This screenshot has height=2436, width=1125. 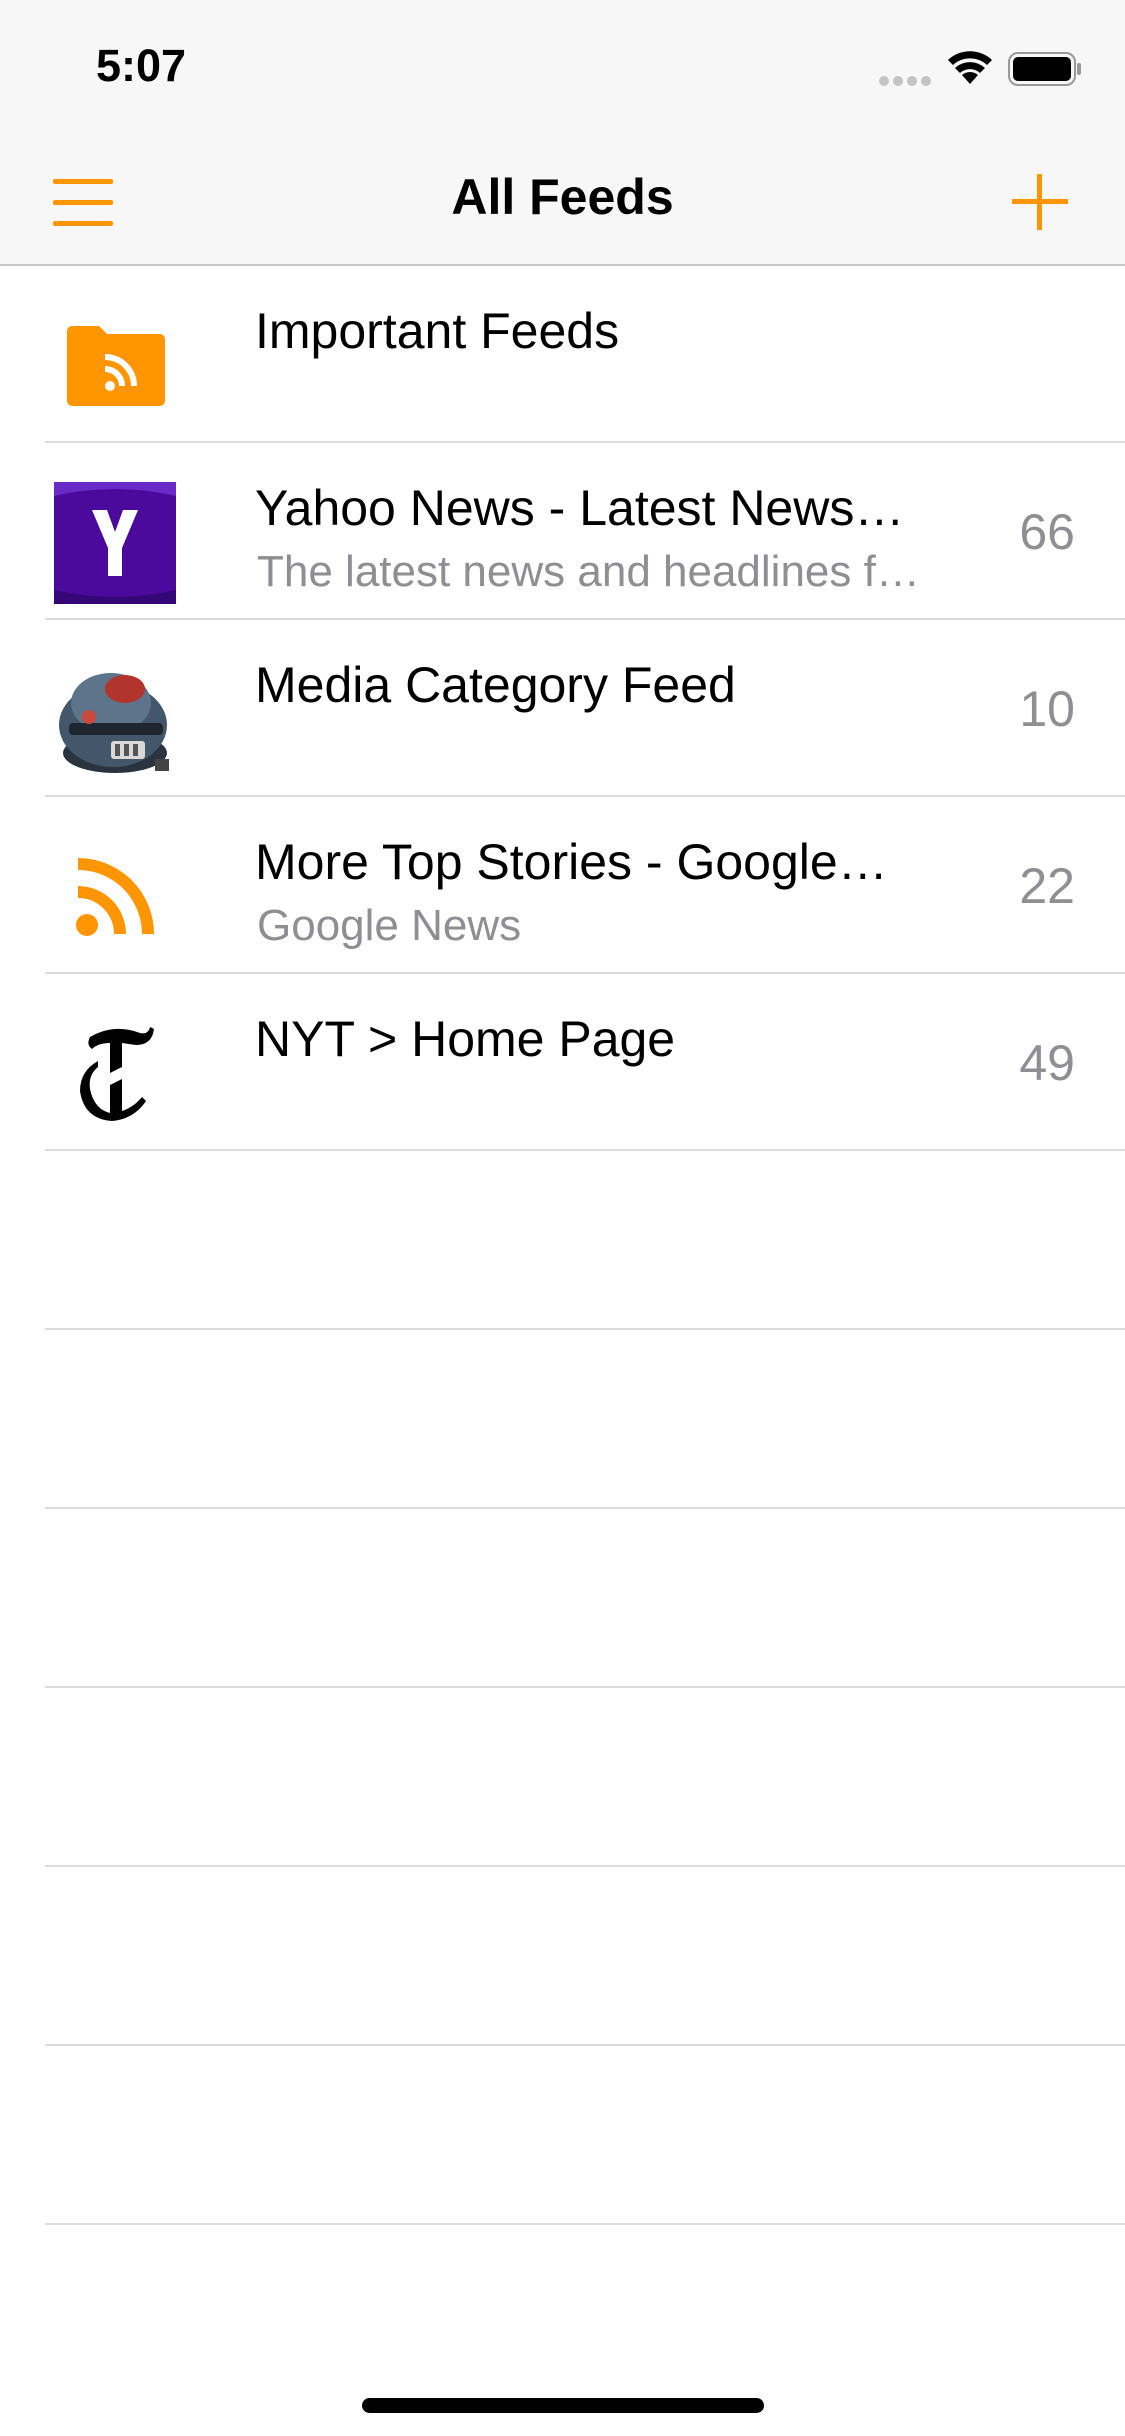 What do you see at coordinates (563, 2405) in the screenshot?
I see `home-indicator` at bounding box center [563, 2405].